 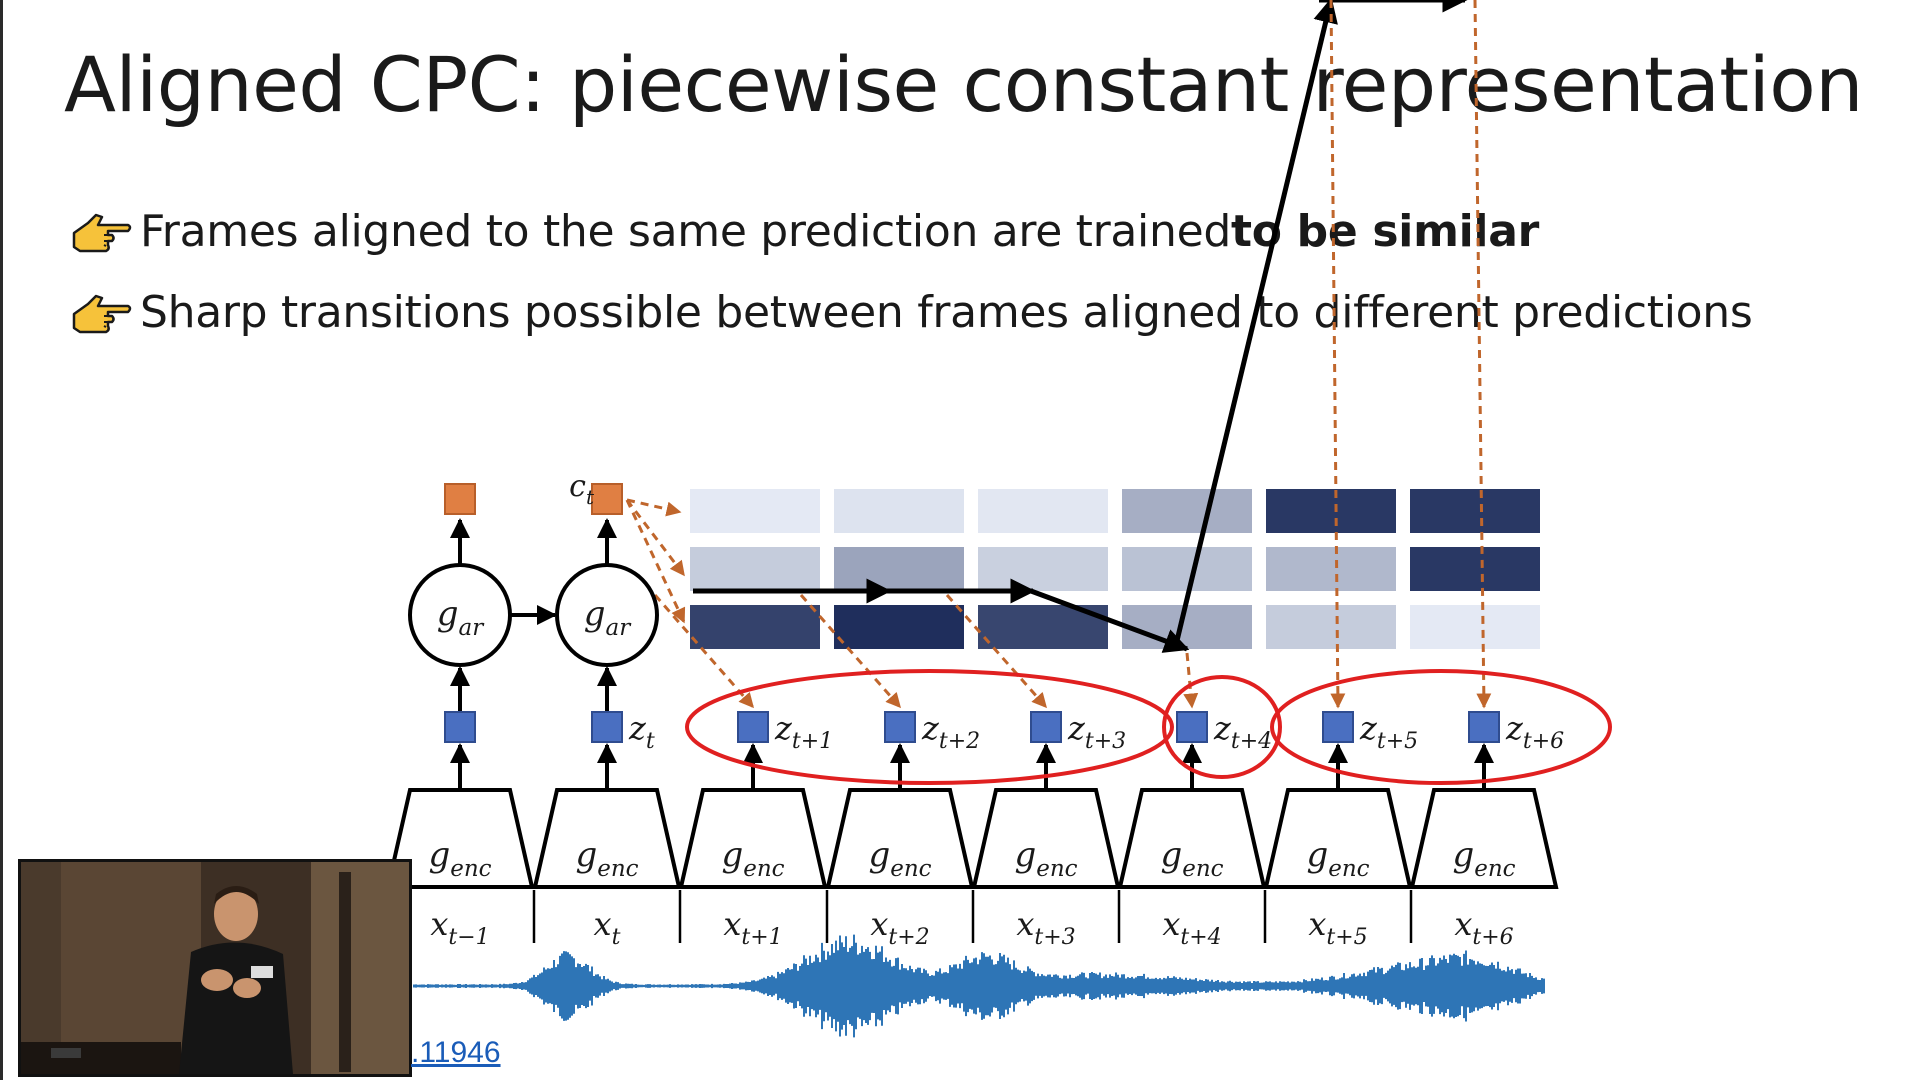 I want to click on z-label: zt, so click(x=641, y=731).